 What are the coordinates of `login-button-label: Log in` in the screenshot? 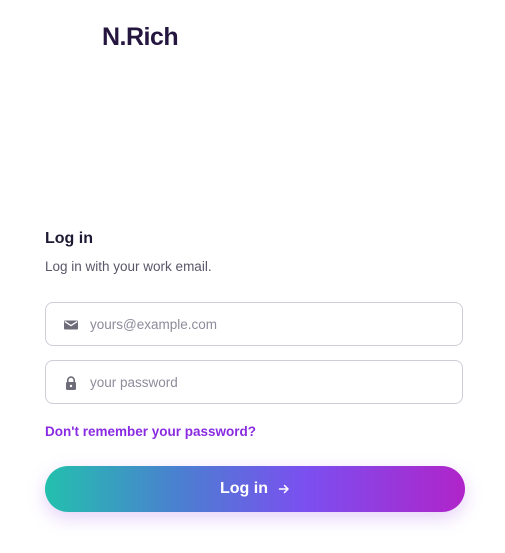 It's located at (244, 488).